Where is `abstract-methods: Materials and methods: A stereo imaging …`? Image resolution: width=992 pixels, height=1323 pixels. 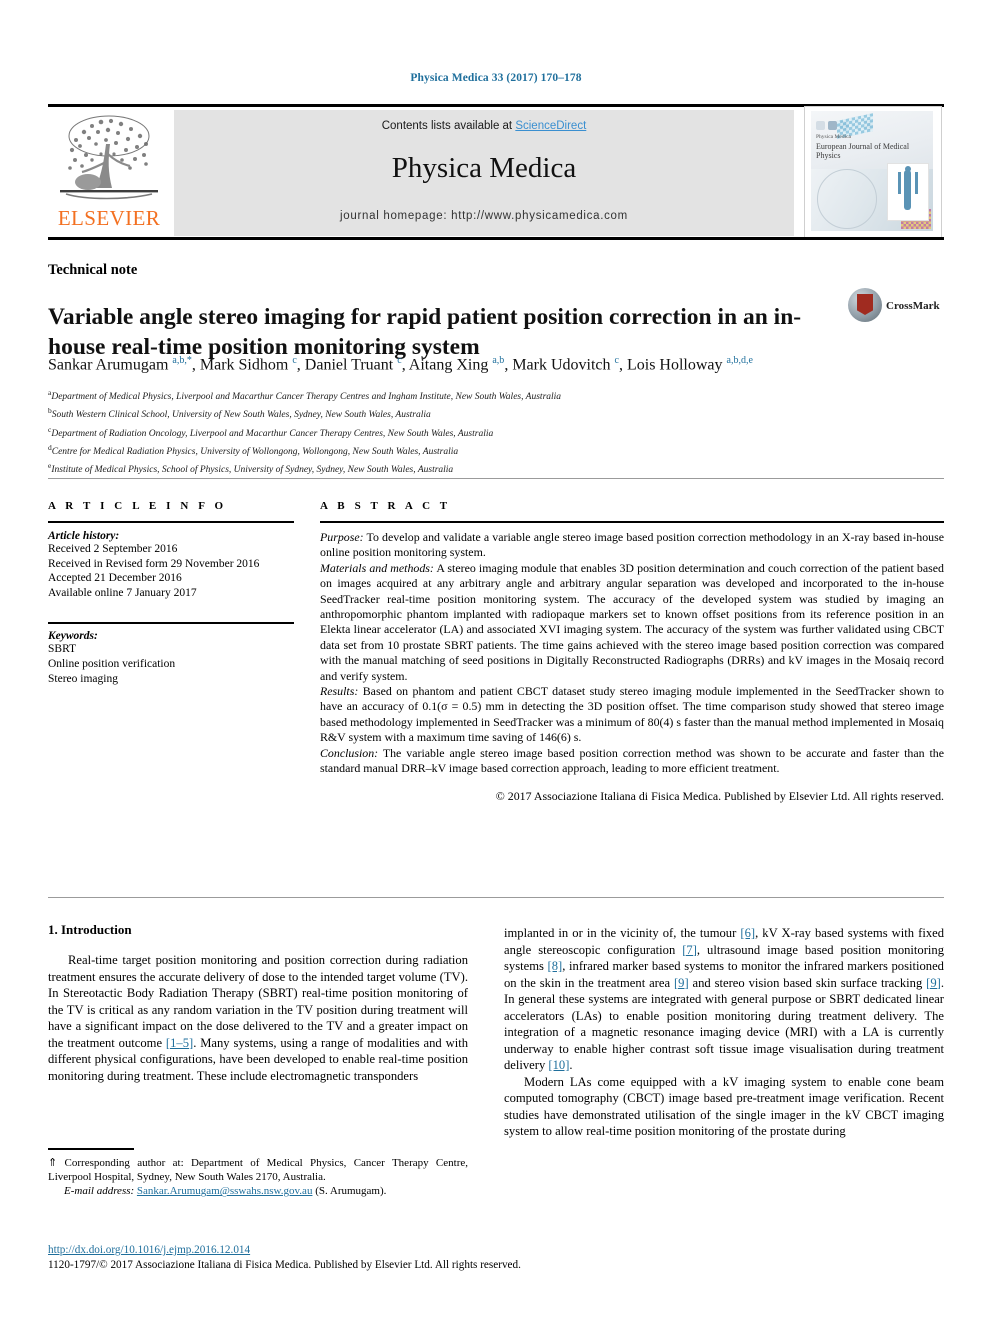 abstract-methods: Materials and methods: A stereo imaging … is located at coordinates (632, 622).